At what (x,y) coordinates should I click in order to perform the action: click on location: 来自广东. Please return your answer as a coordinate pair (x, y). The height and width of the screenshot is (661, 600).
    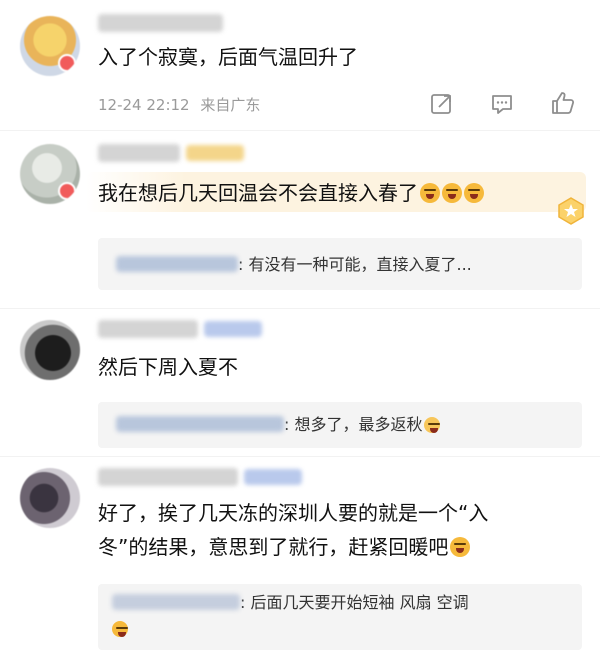
    Looking at the image, I should click on (230, 105).